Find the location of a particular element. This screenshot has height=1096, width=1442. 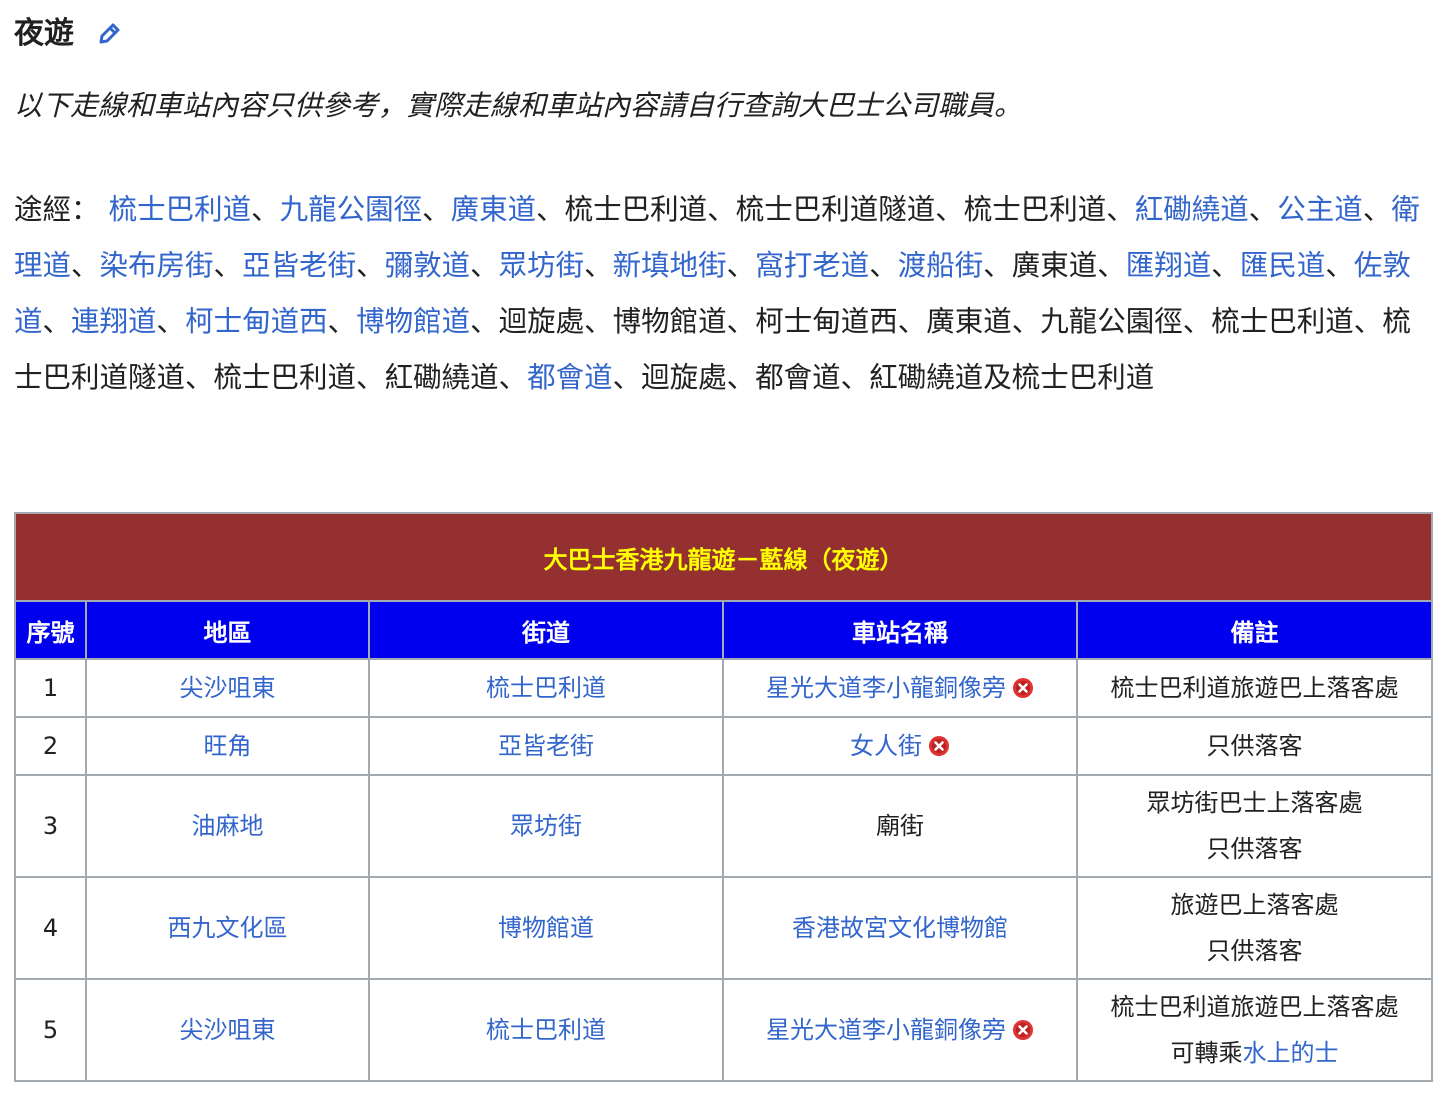

stop-name: 廟街 is located at coordinates (900, 826).